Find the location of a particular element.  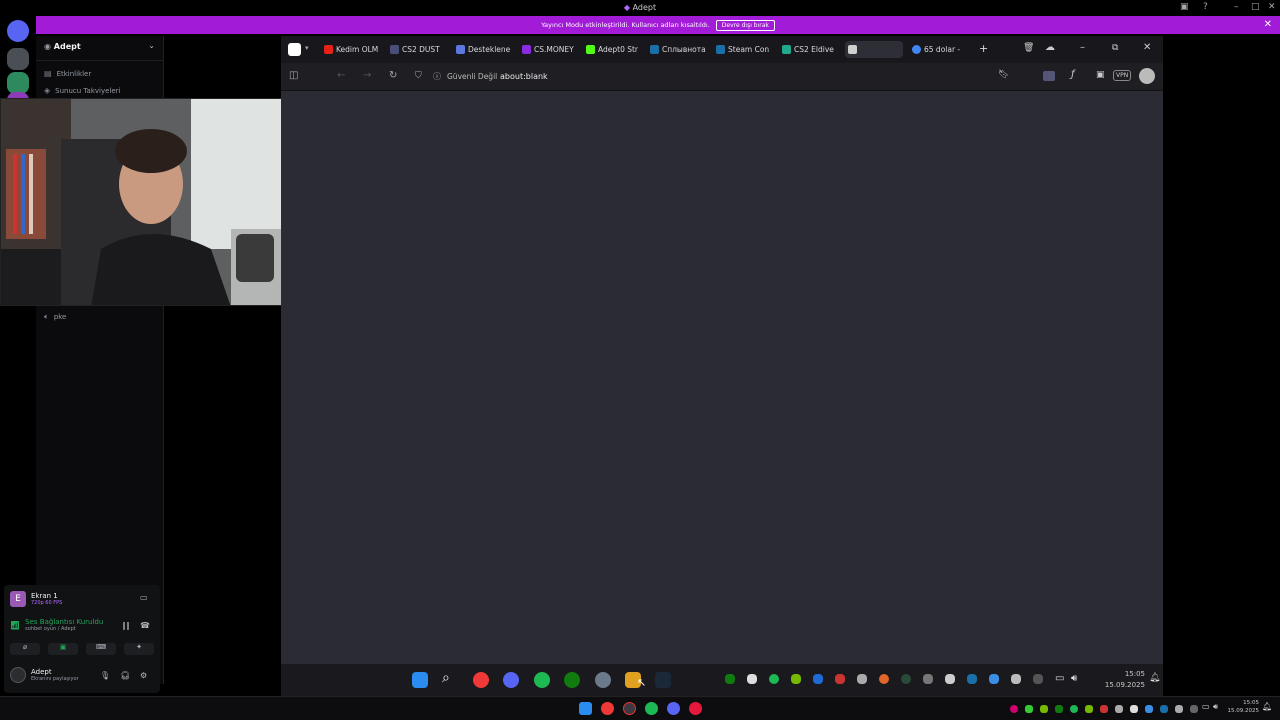

camera-off-icon: ⌀ is located at coordinates (25, 649).